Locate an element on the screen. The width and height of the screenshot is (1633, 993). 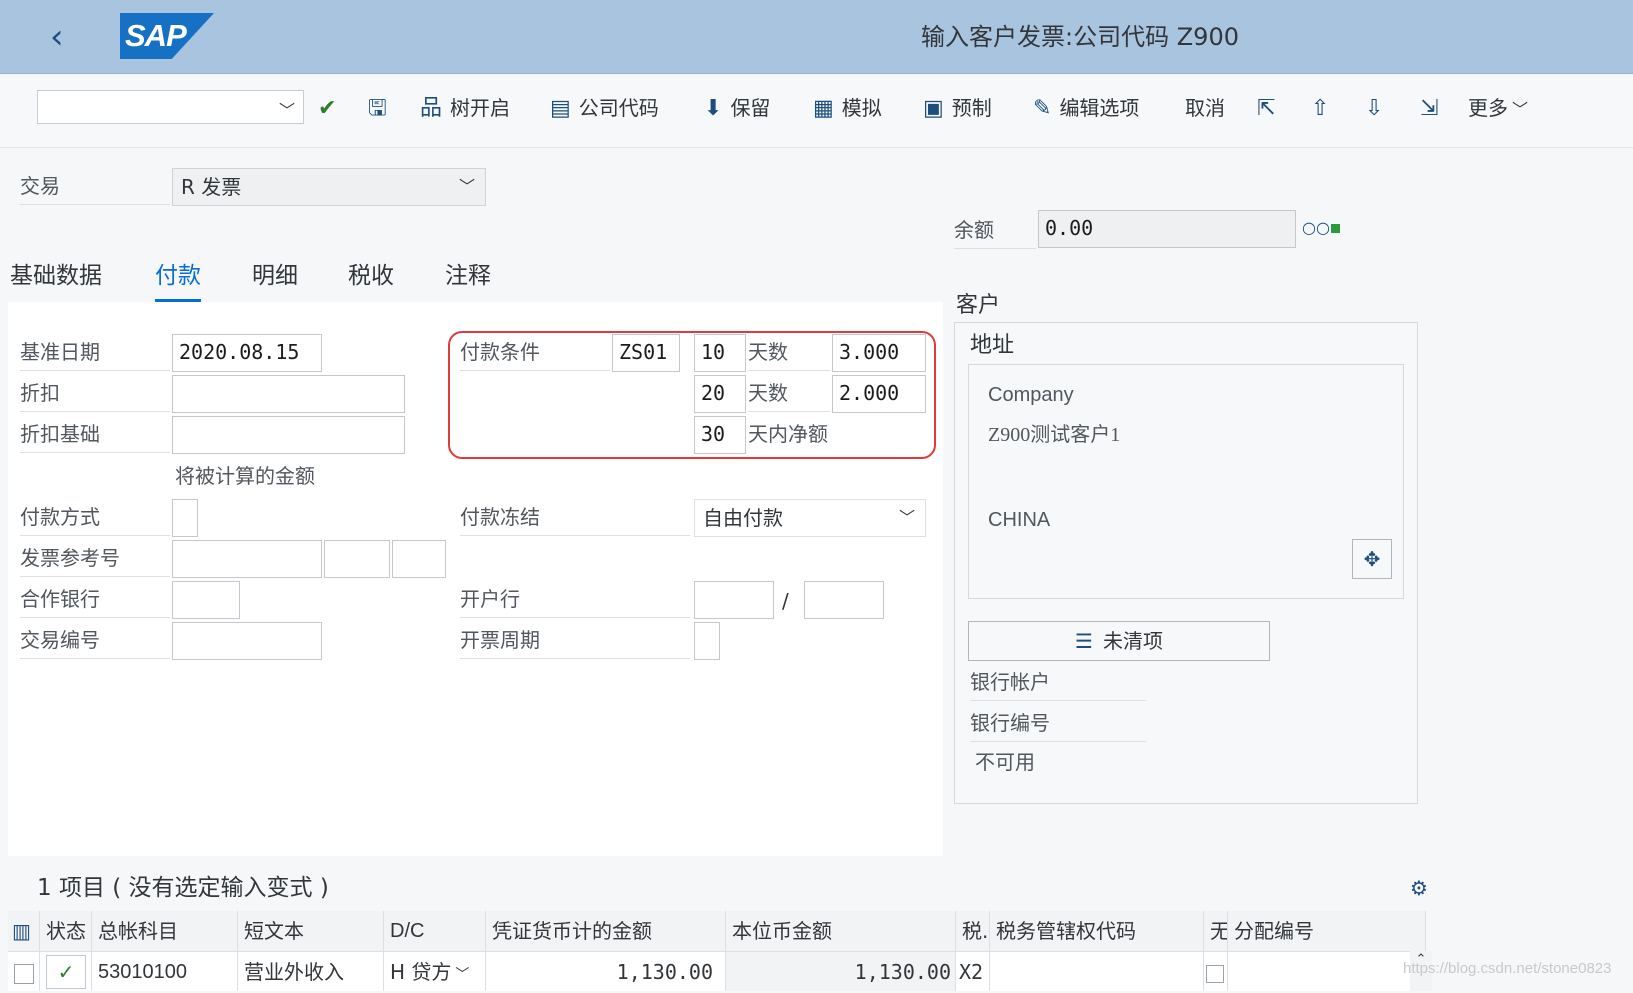
prepare-label: 预制 is located at coordinates (971, 108).